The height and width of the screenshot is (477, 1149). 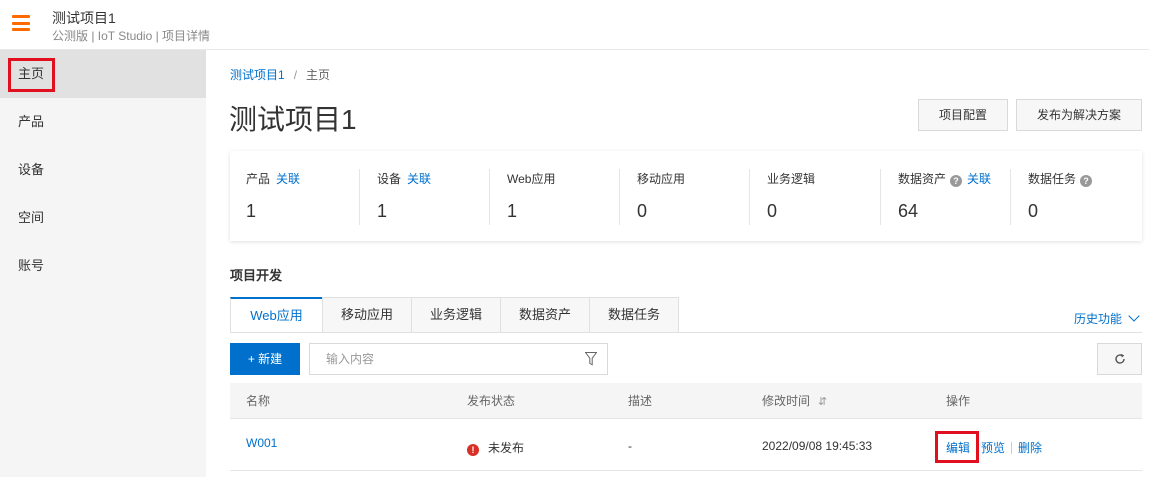 I want to click on search-box, so click(x=458, y=359).